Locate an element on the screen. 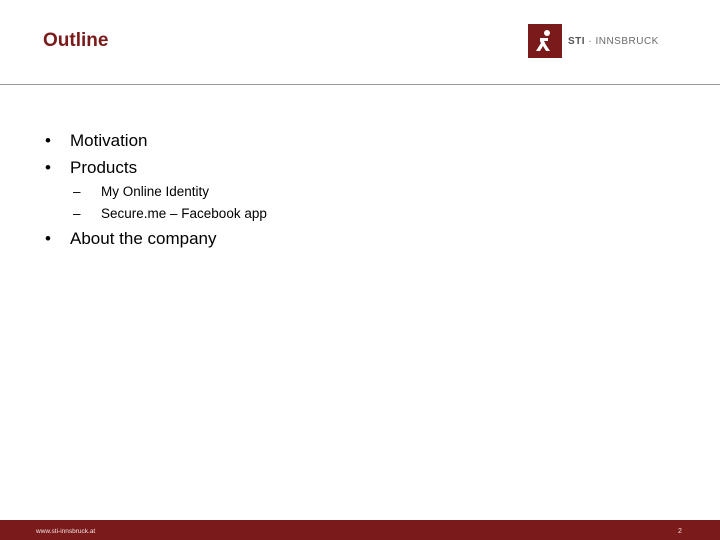  logo-wordmark: STI · INNSBRUCK is located at coordinates (613, 41).